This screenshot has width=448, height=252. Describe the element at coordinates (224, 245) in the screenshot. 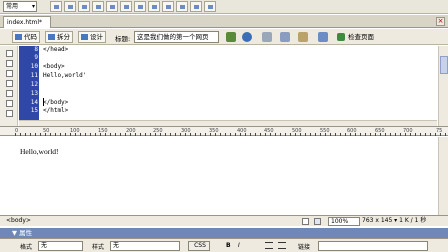

I see `properties-panel: 格式 无 样式 无 CSS B I 链接` at that location.